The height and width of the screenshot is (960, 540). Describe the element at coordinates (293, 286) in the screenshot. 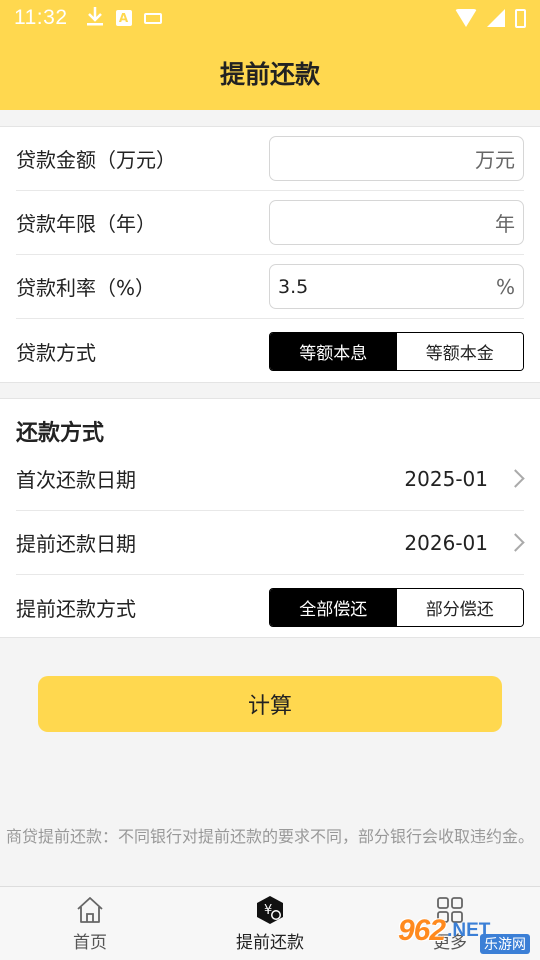

I see `loan-rate-value: 3.5` at that location.